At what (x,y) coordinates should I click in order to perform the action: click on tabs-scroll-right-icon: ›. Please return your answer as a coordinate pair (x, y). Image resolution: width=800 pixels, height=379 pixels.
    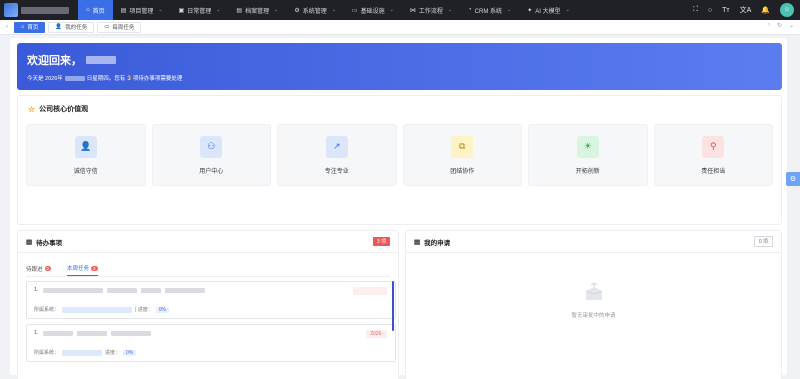
    Looking at the image, I should click on (769, 25).